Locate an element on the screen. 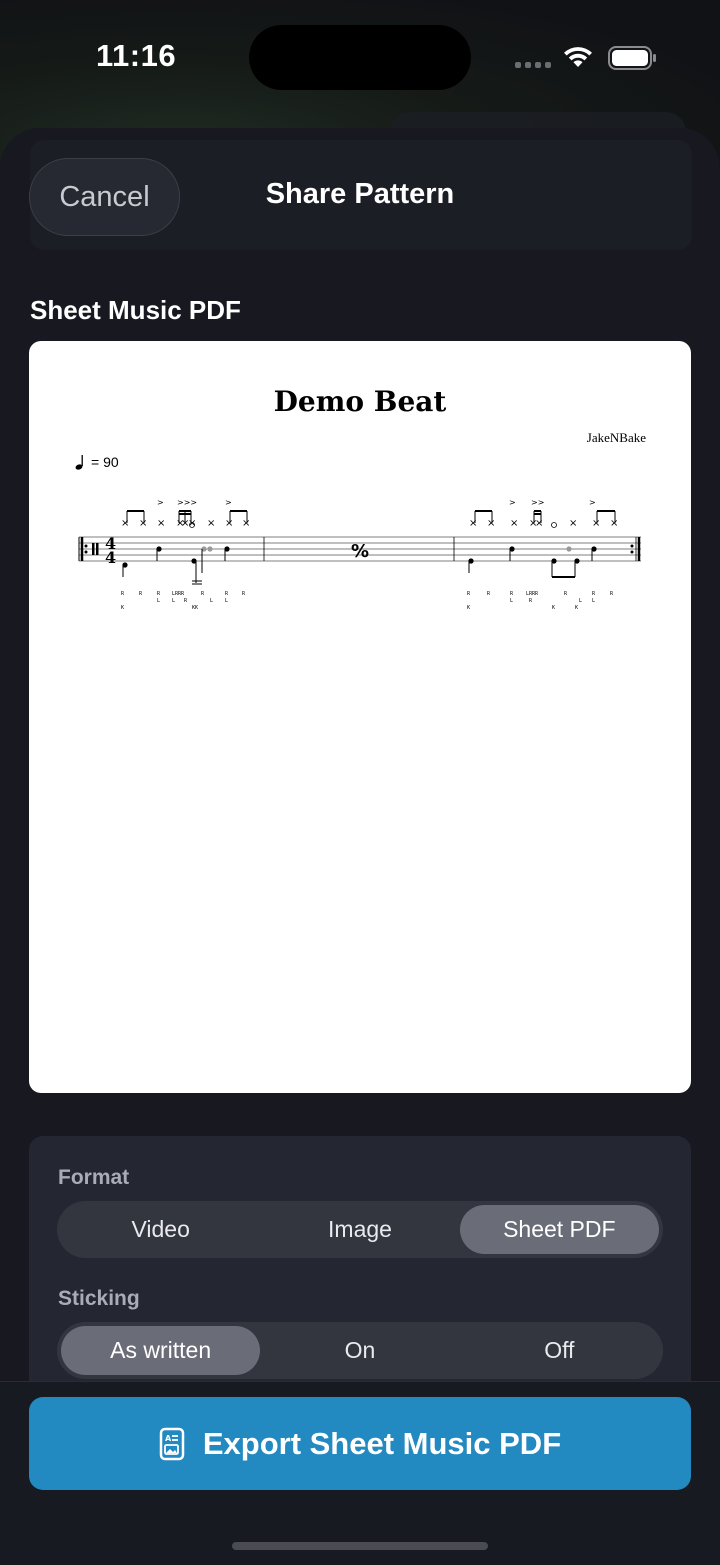 The height and width of the screenshot is (1565, 720). measure-repeat-symbol: % is located at coordinates (360, 551).